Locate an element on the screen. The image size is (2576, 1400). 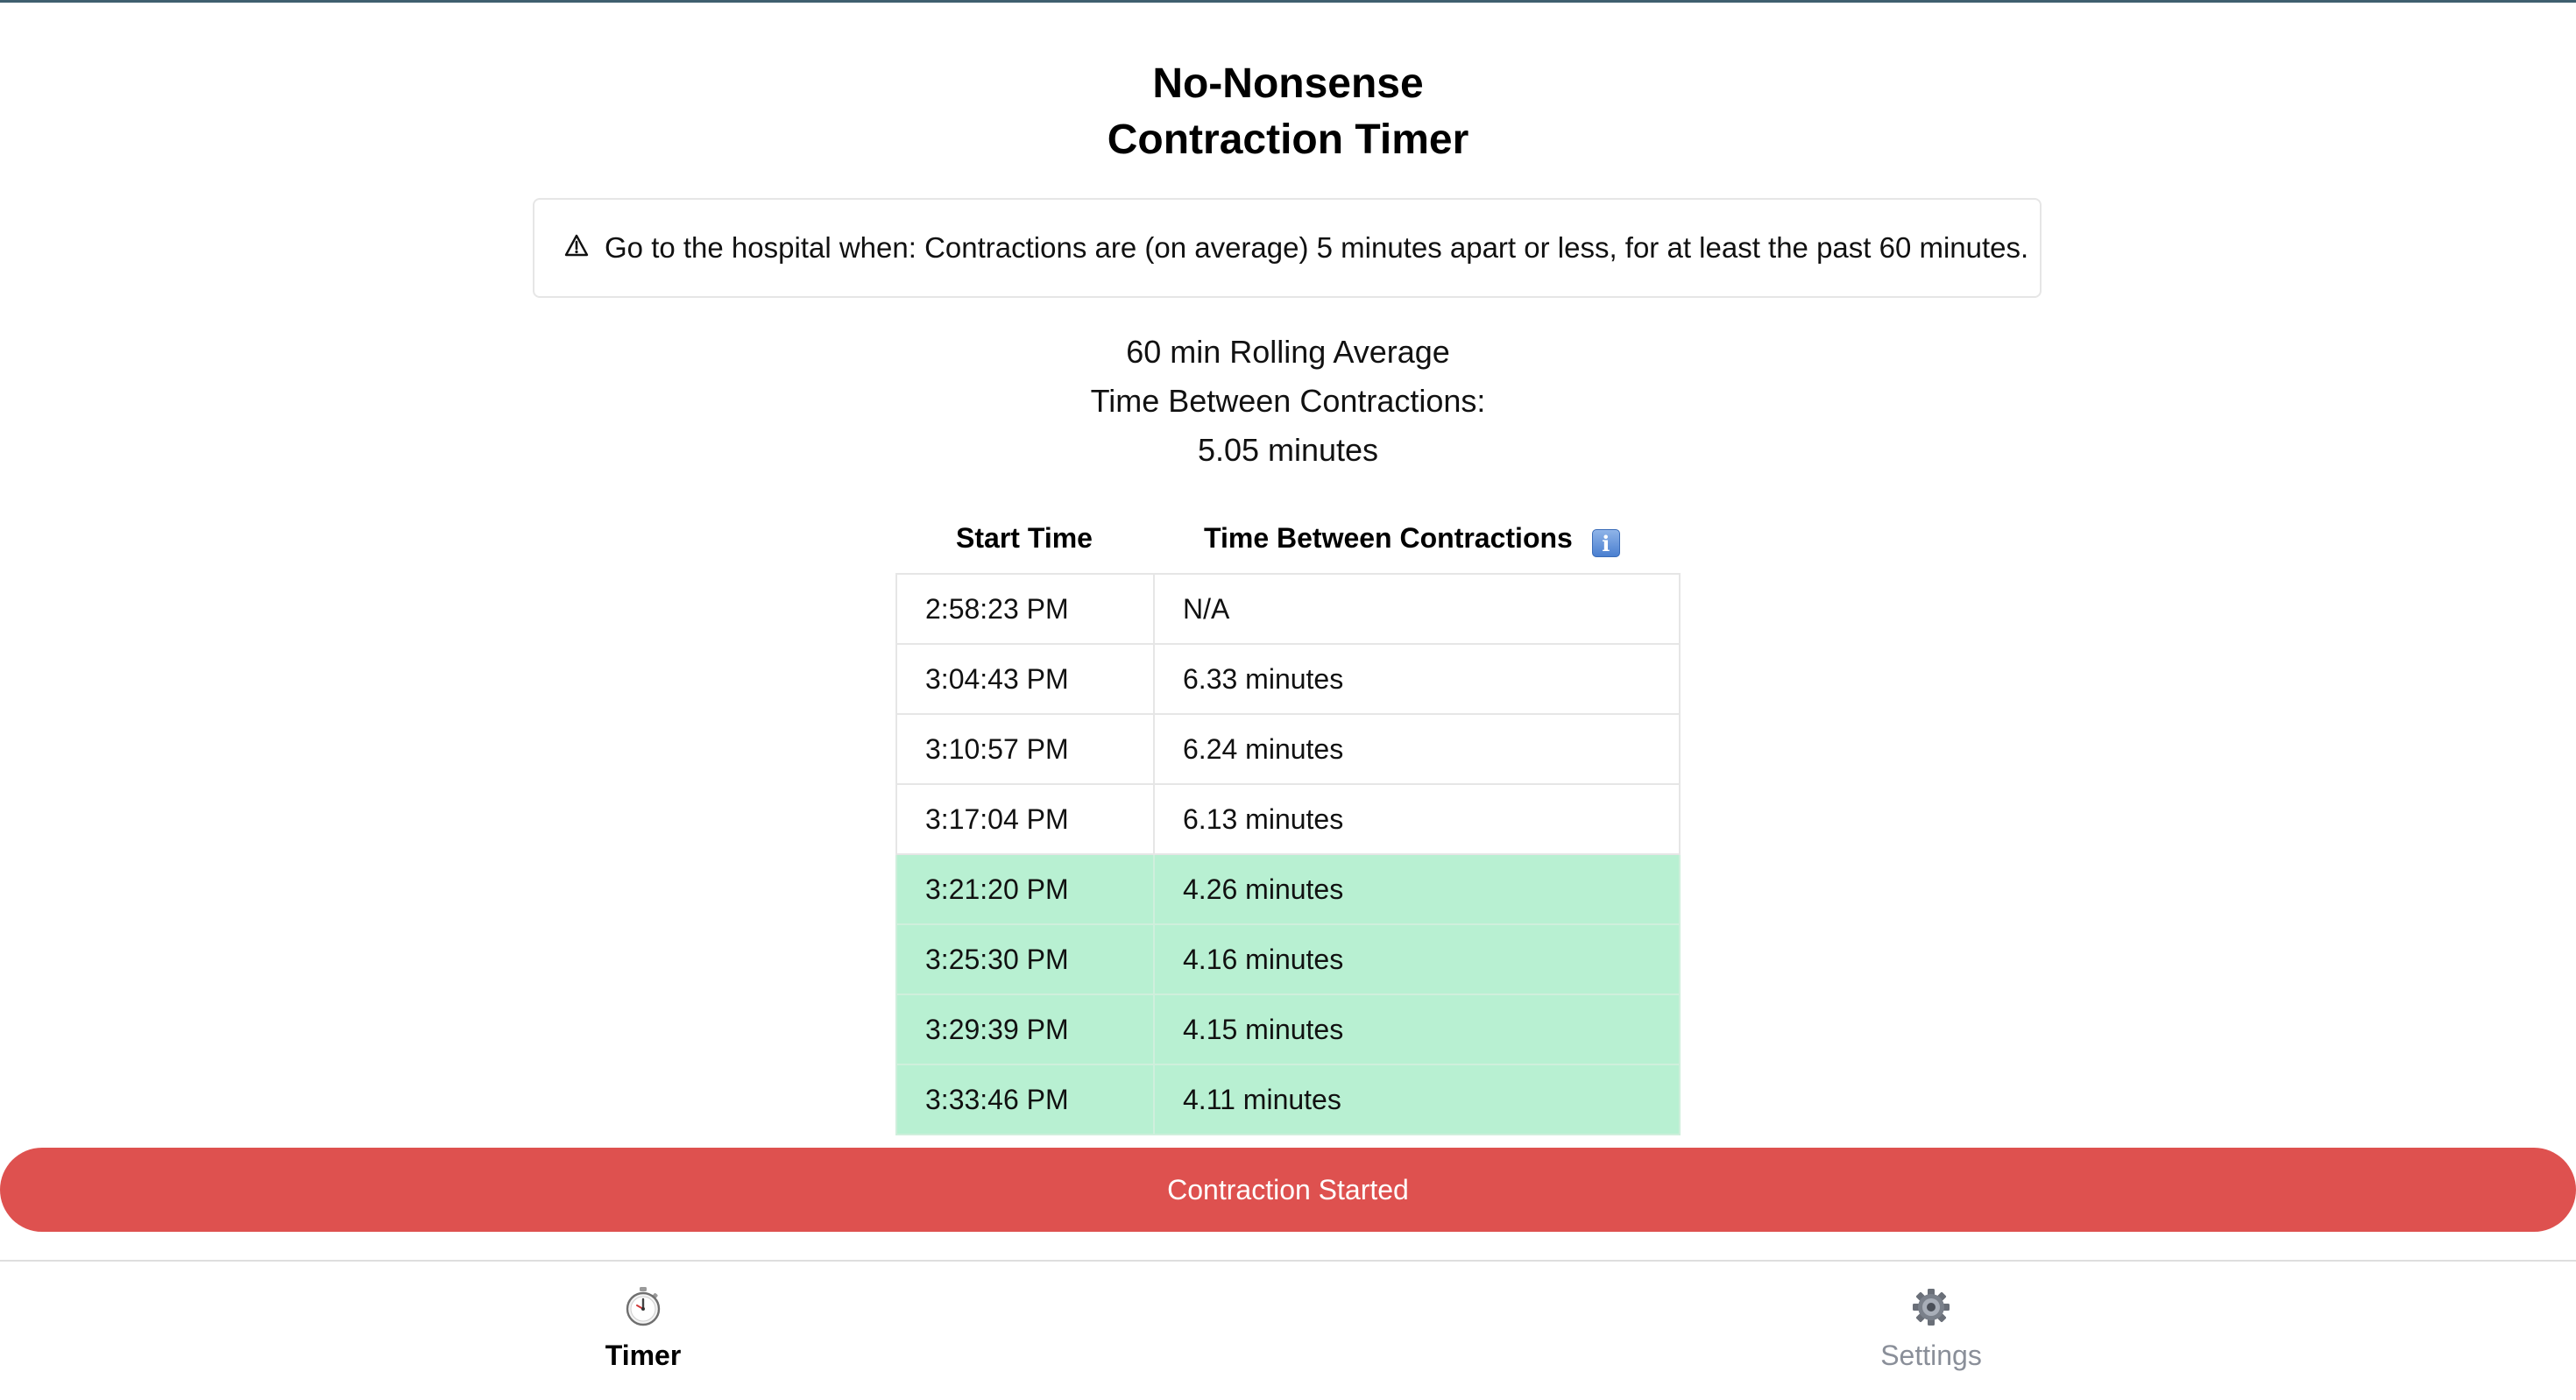
time-between-cell: N/A is located at coordinates (1417, 609).